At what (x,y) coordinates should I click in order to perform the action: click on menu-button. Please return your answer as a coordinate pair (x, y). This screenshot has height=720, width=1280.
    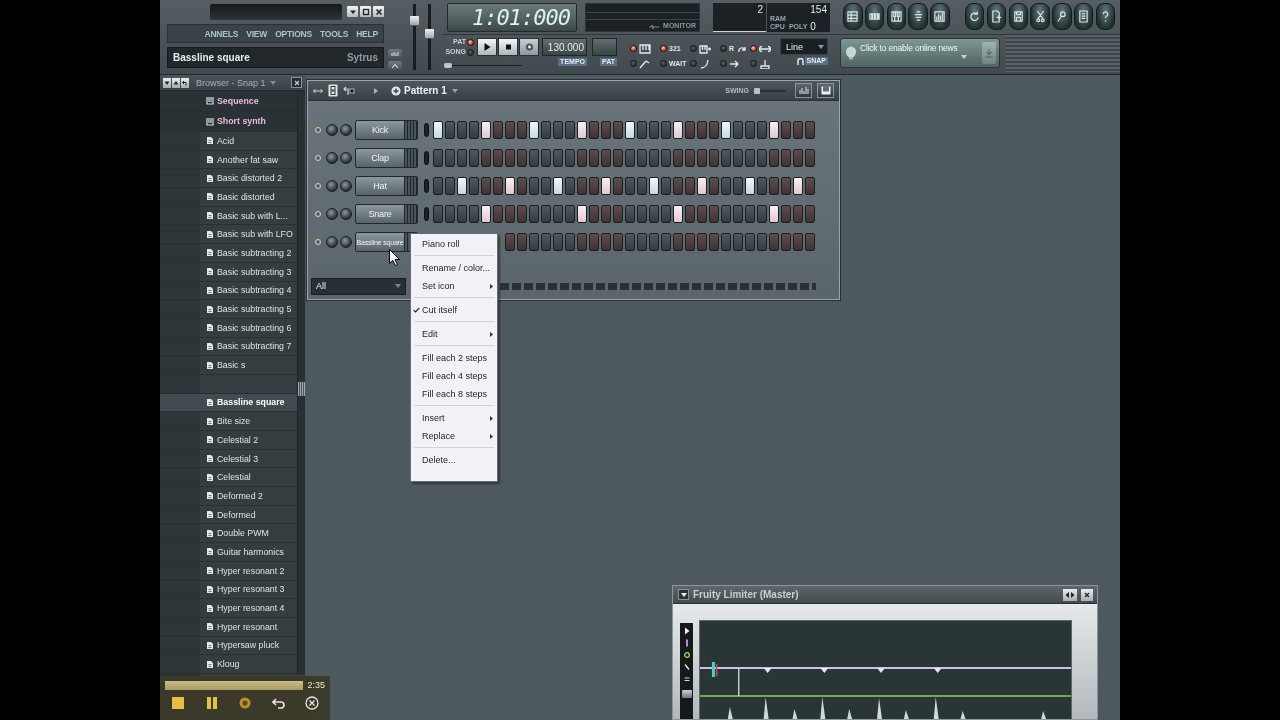
    Looking at the image, I should click on (683, 594).